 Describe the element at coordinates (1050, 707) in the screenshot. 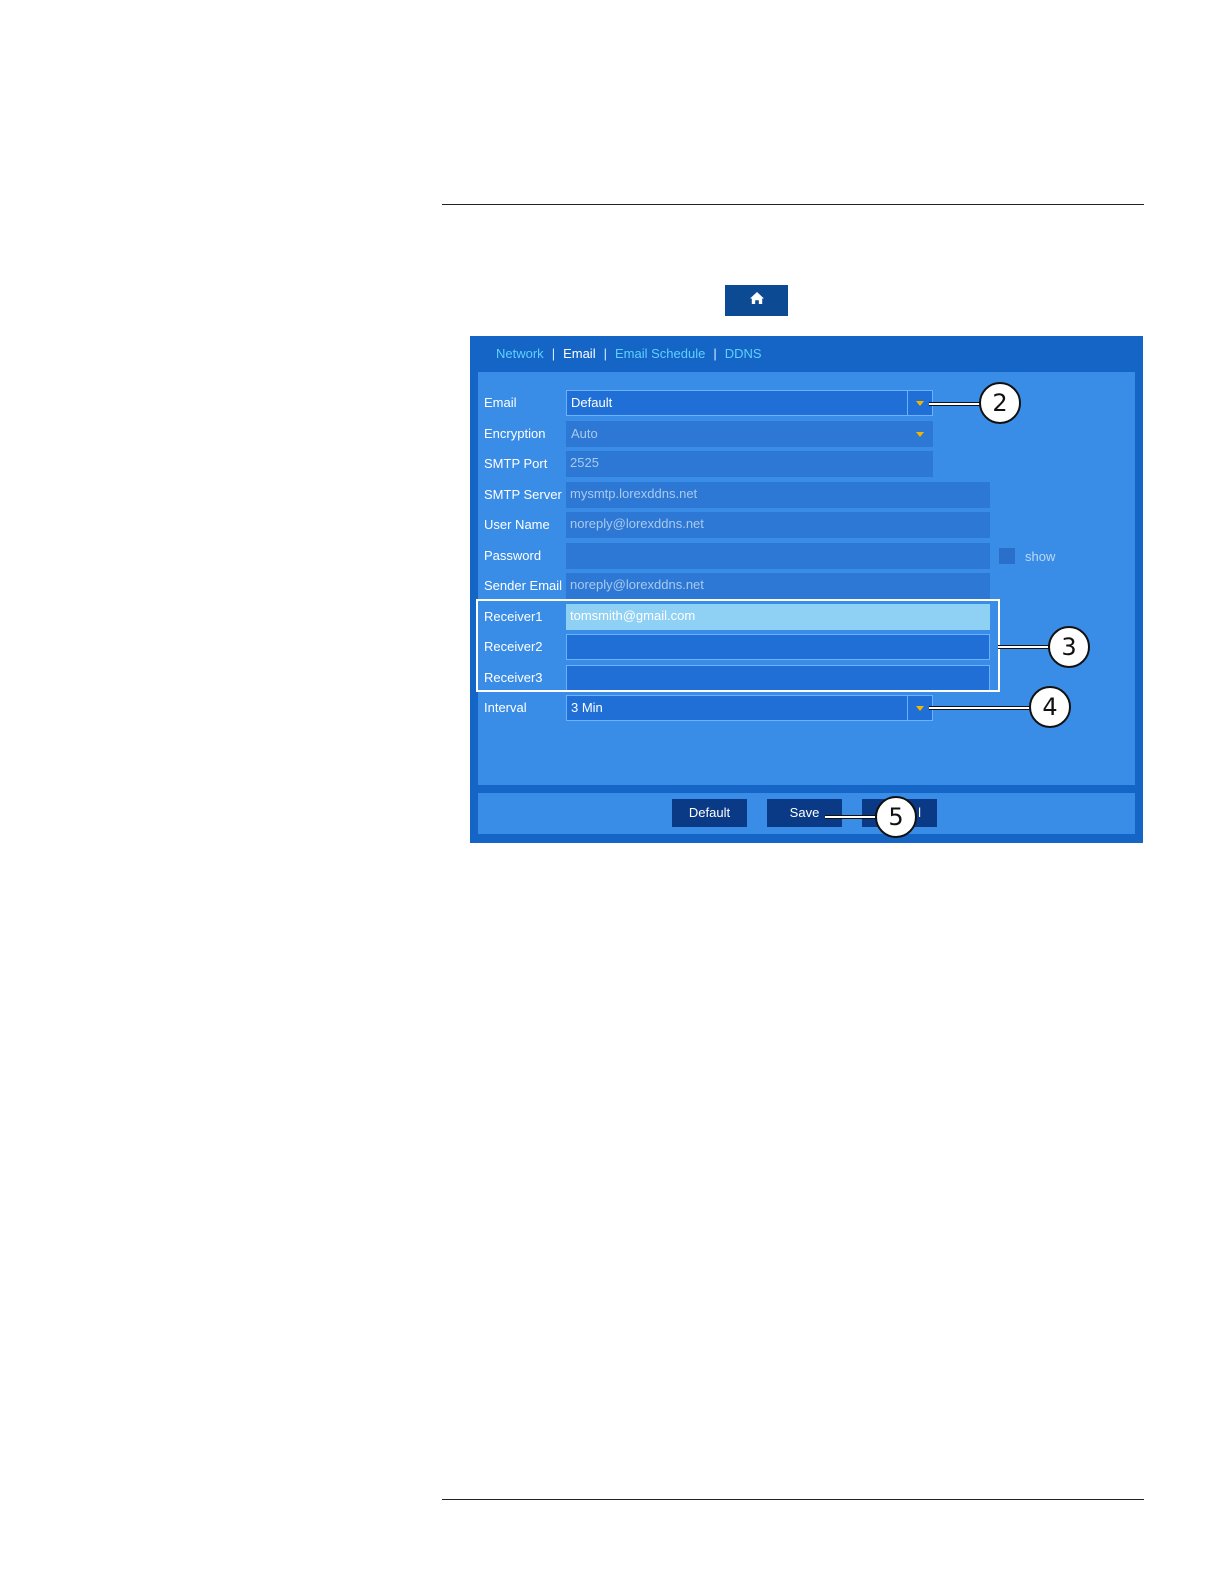

I see `callout-4: 4` at that location.